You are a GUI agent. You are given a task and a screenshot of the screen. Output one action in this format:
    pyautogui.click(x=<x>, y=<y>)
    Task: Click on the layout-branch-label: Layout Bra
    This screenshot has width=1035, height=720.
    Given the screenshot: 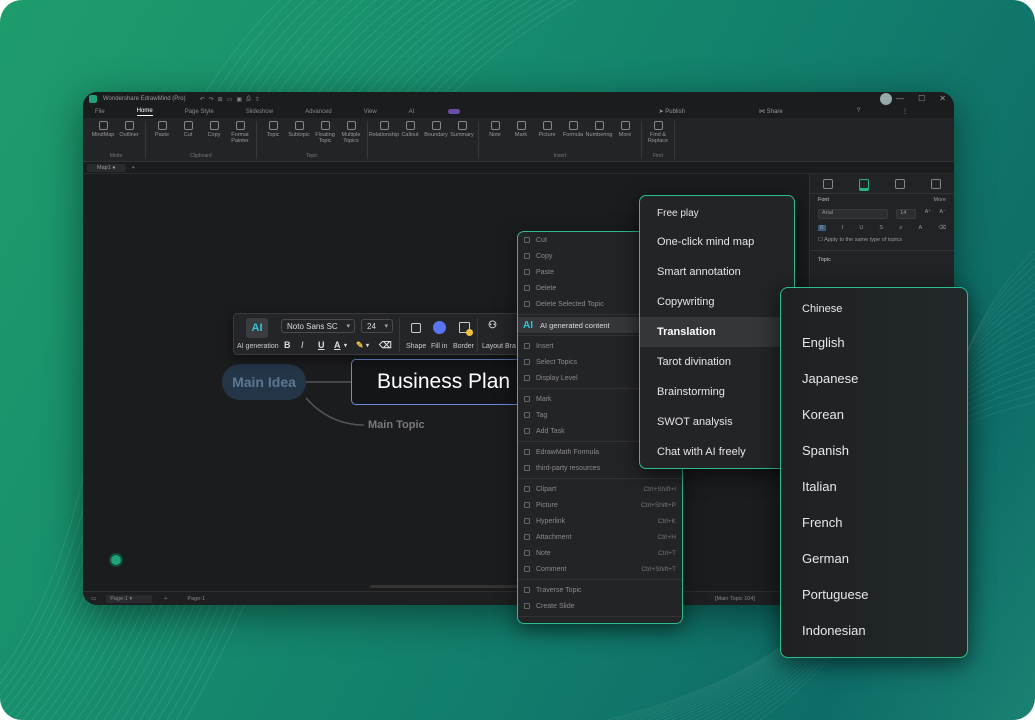 What is the action you would take?
    pyautogui.click(x=499, y=346)
    